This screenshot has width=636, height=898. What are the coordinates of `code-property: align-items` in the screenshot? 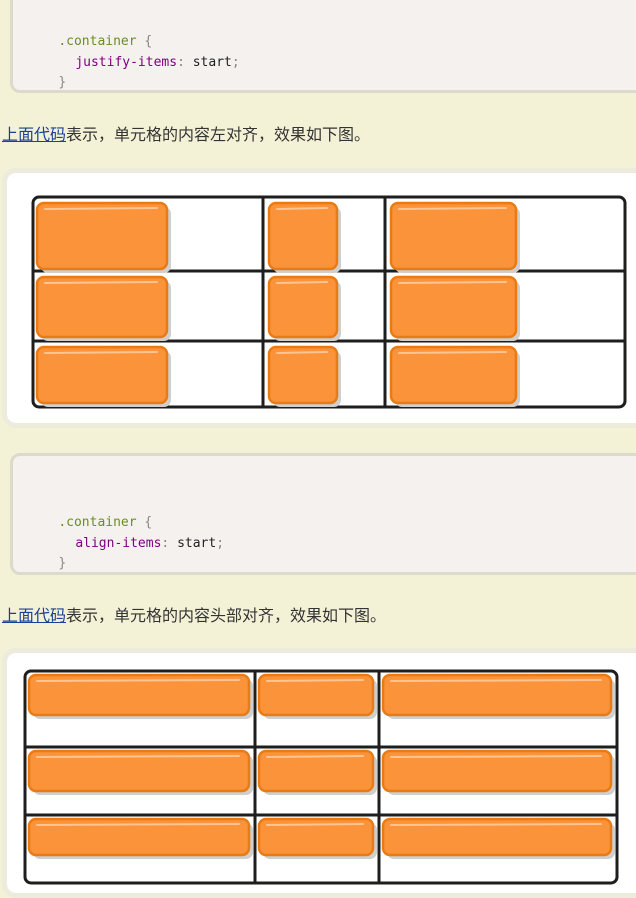 It's located at (118, 543).